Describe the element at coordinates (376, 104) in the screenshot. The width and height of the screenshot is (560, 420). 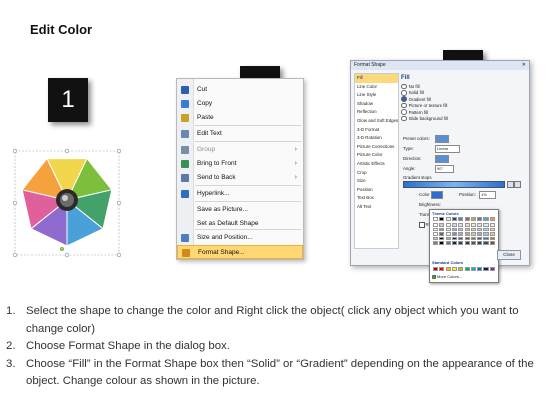
I see `nav-item-shadow: Shadow` at that location.